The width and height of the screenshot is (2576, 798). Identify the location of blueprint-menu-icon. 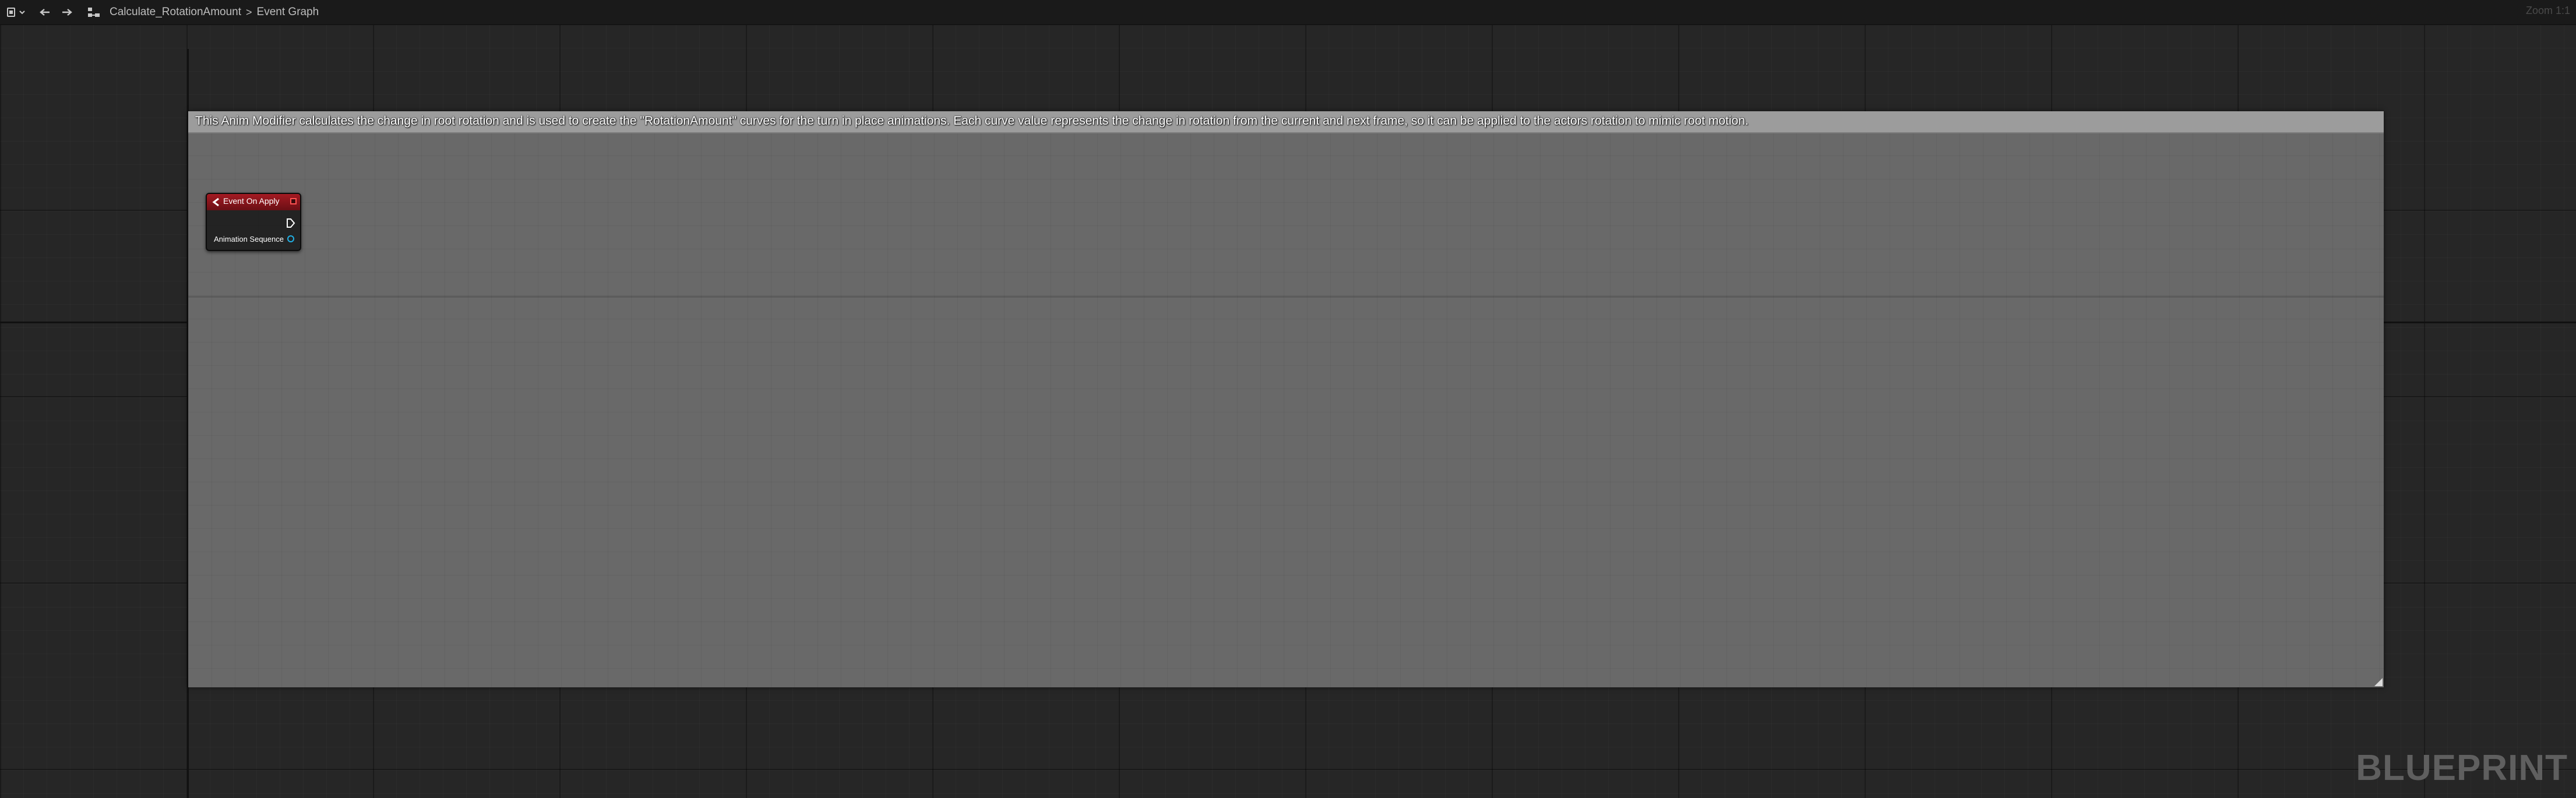
(11, 13).